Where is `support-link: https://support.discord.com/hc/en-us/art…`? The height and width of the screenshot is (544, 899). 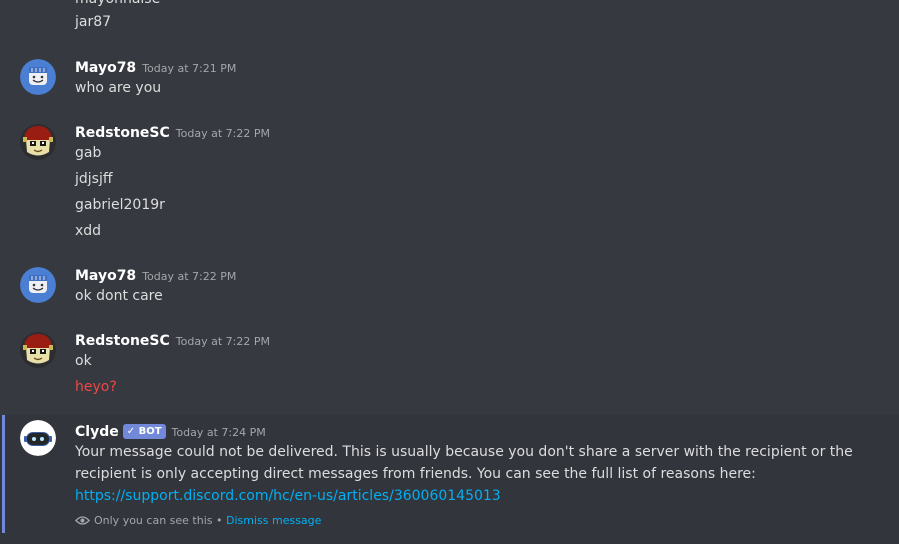 support-link: https://support.discord.com/hc/en-us/art… is located at coordinates (288, 496).